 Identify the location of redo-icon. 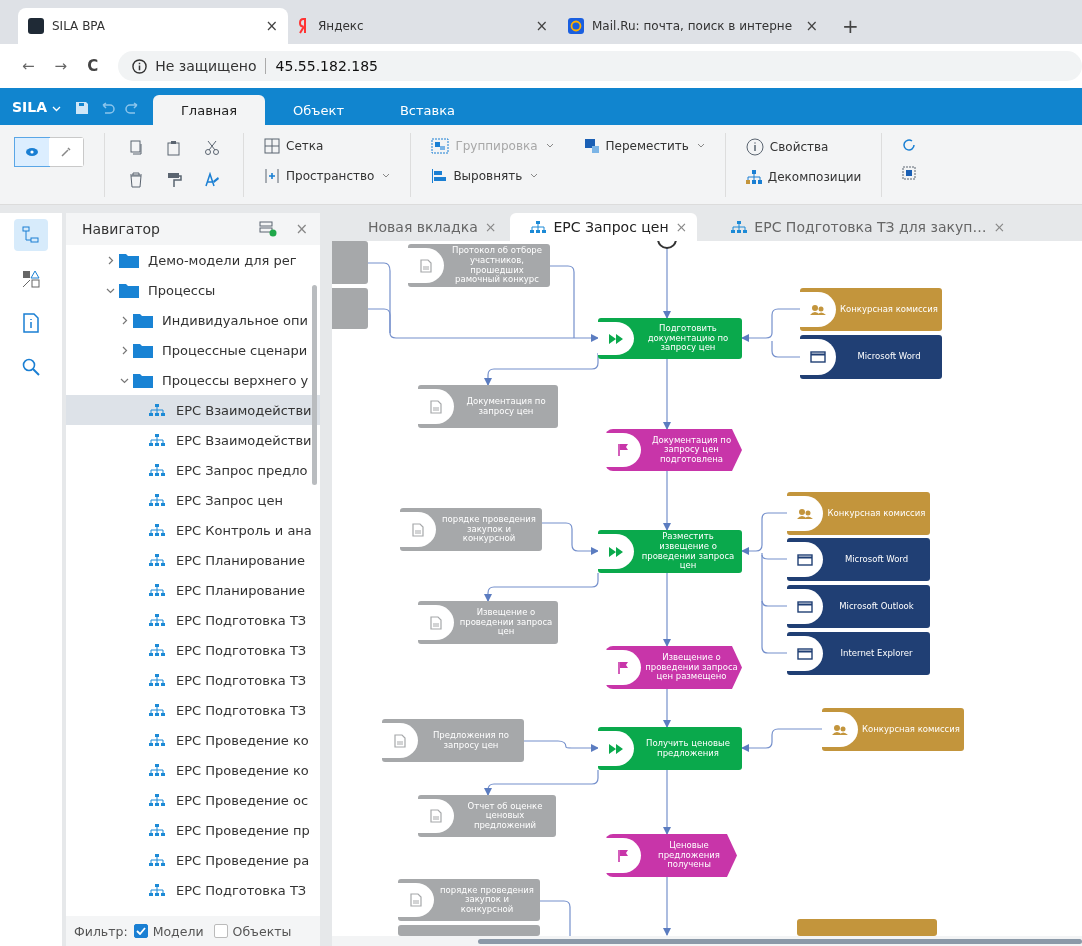
(132, 108).